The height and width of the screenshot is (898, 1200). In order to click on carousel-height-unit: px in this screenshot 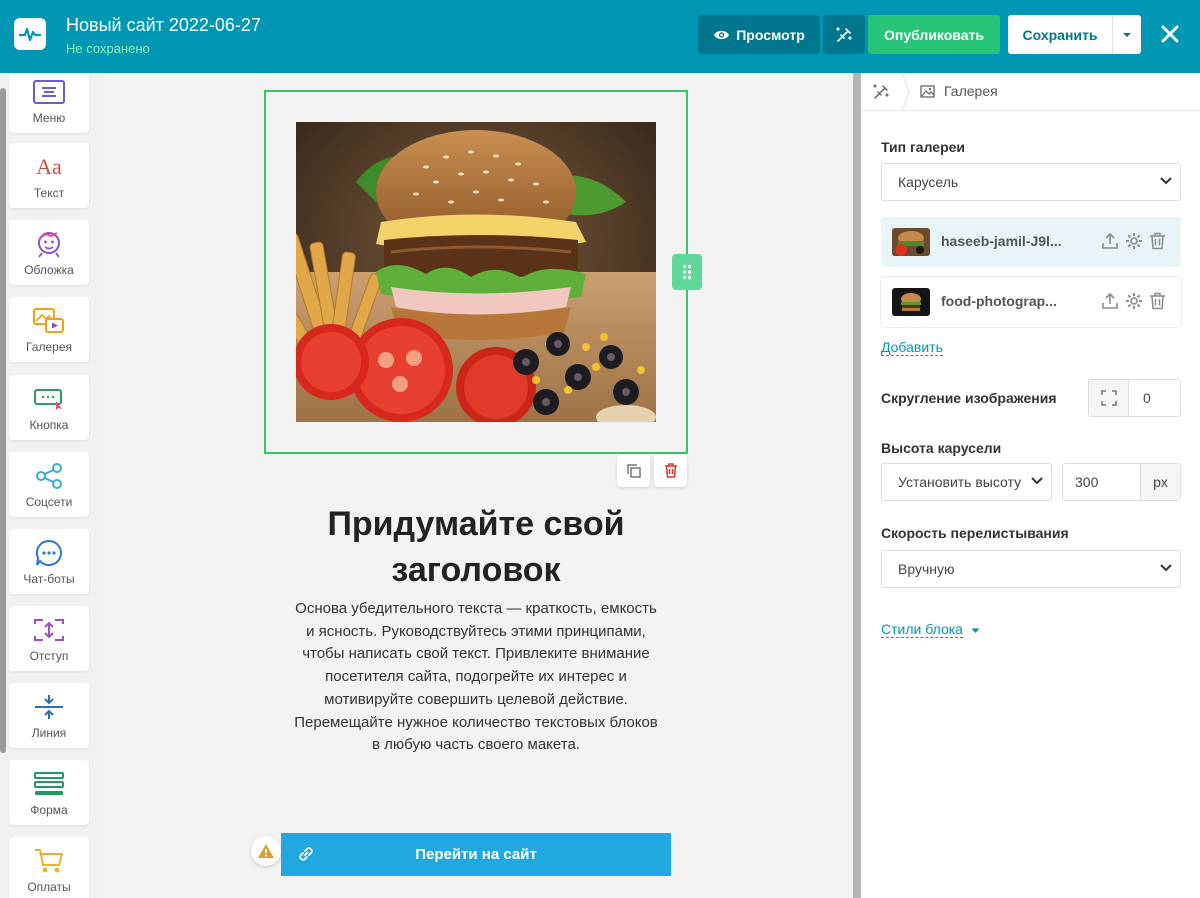, I will do `click(1160, 482)`.